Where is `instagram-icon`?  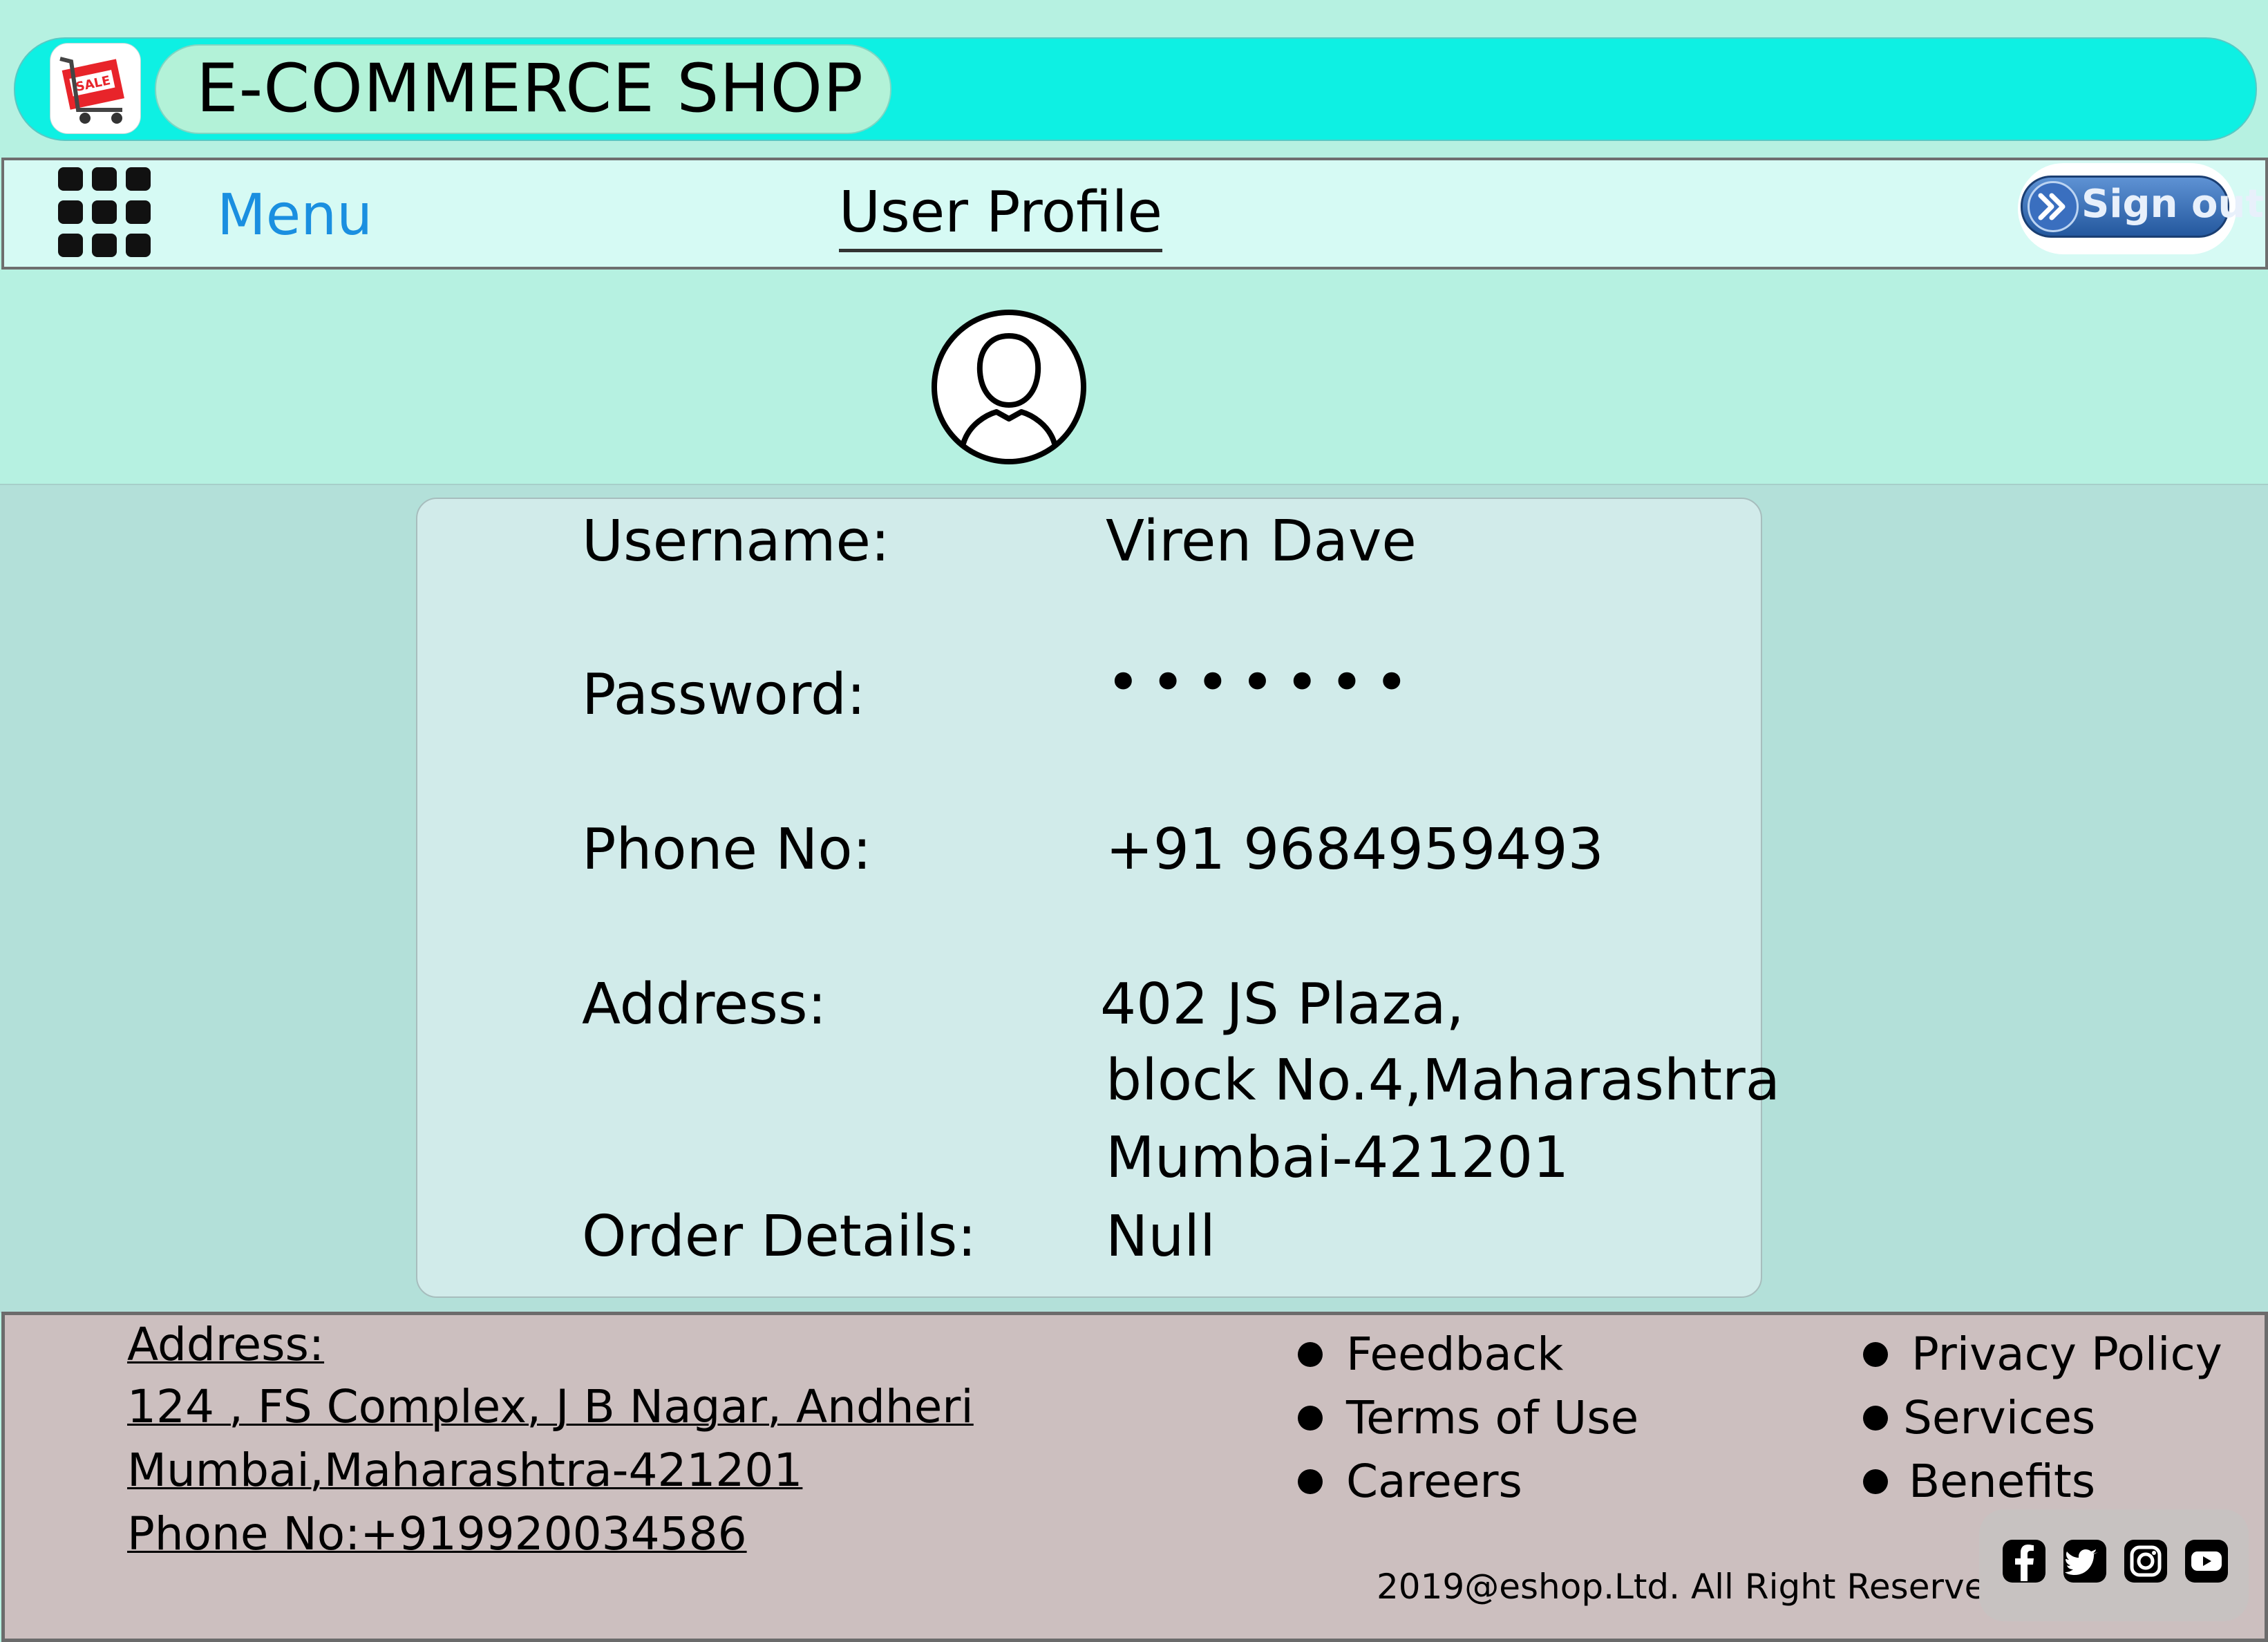
instagram-icon is located at coordinates (2145, 1561).